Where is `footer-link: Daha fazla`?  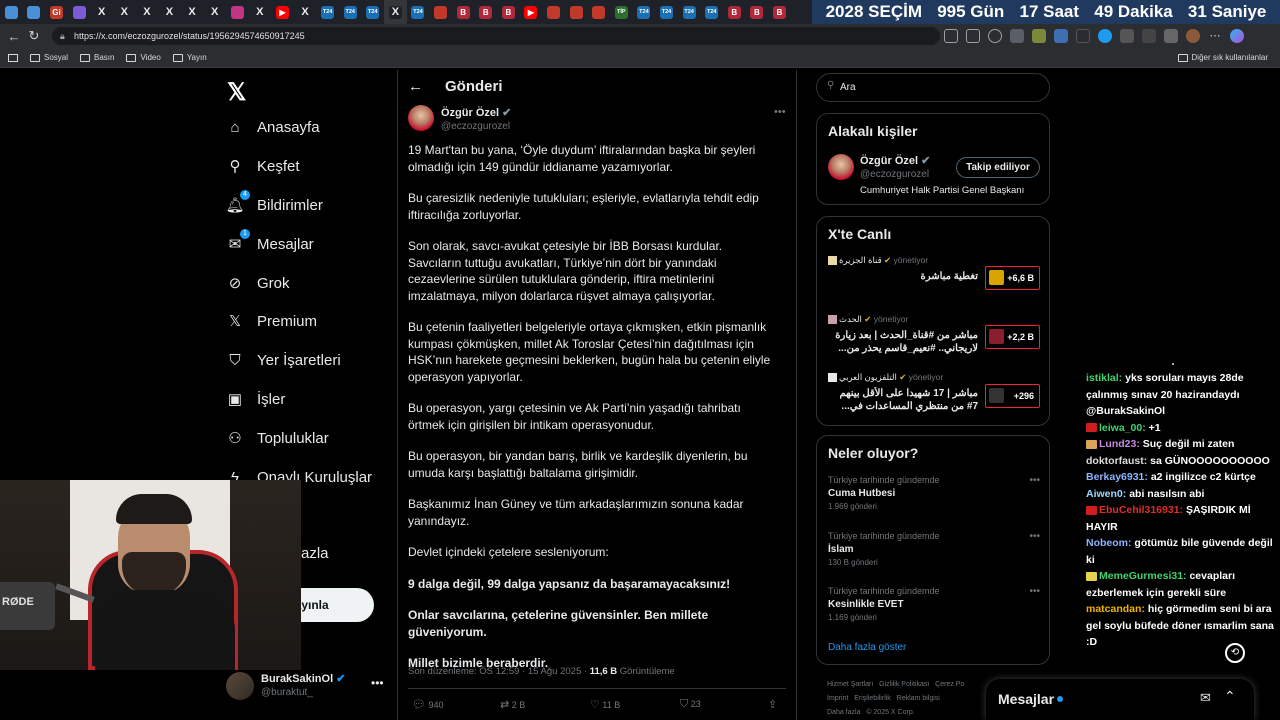
footer-link: Daha fazla is located at coordinates (843, 712).